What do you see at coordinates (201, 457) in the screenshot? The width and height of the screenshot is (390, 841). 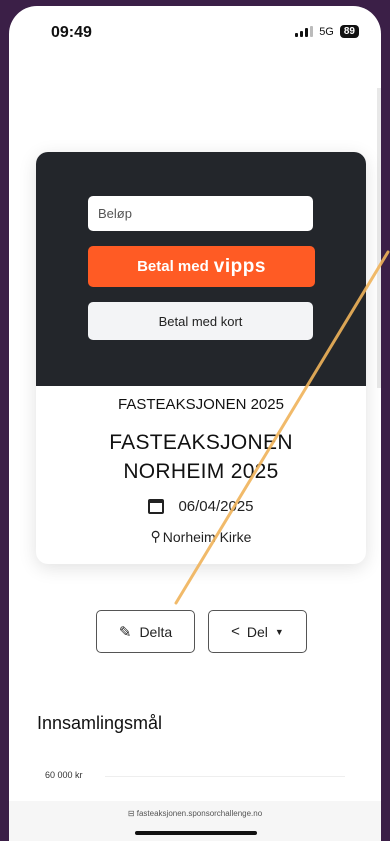 I see `event-title: FASTEAKSJONEN NORHEIM 2025` at bounding box center [201, 457].